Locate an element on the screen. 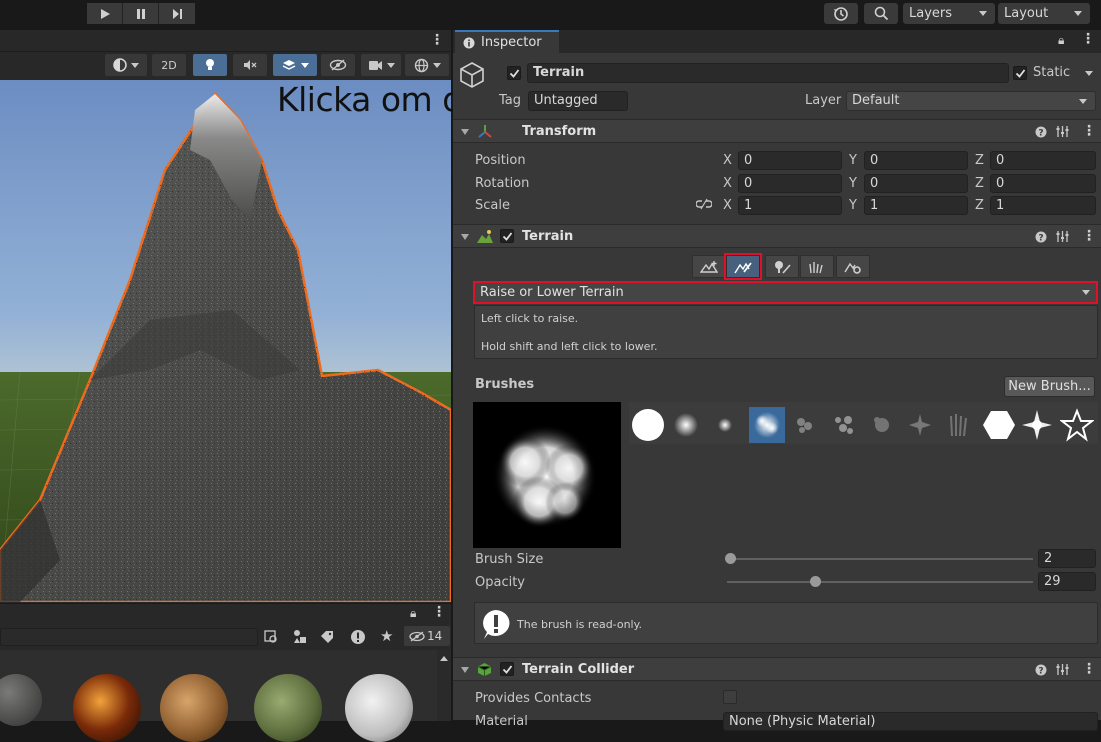 Image resolution: width=1101 pixels, height=742 pixels. filter-label-icon is located at coordinates (327, 637).